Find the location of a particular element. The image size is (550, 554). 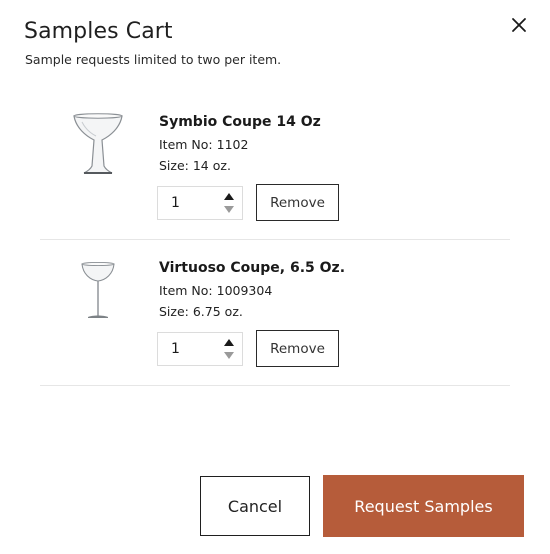

request-samples-button: Request Samples is located at coordinates (423, 506).